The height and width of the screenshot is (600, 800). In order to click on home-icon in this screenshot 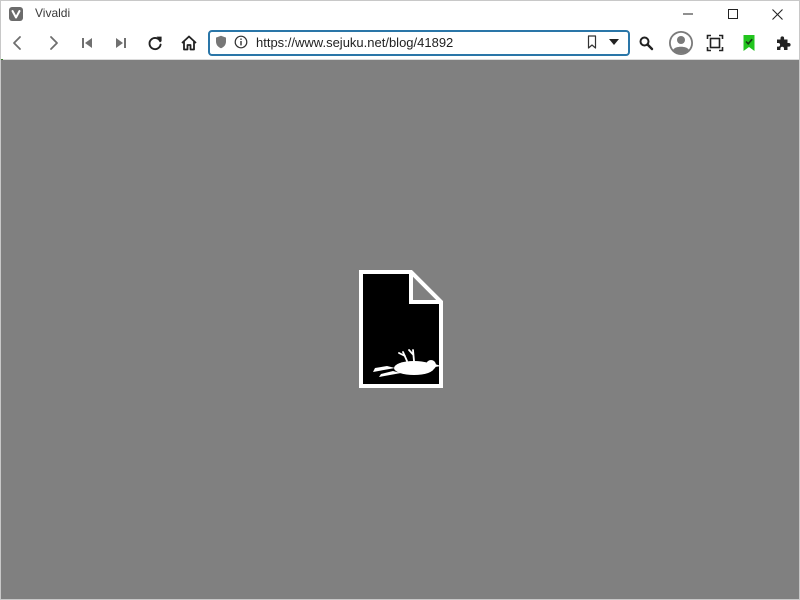, I will do `click(189, 43)`.